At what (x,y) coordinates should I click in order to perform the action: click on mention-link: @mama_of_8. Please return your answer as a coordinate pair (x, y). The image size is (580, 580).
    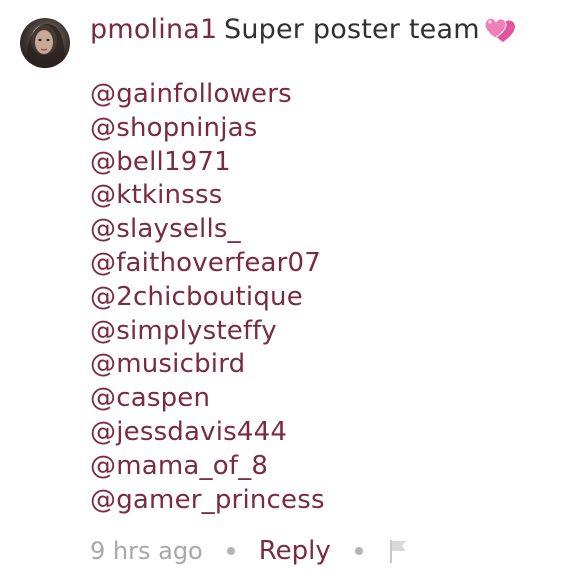
    Looking at the image, I should click on (207, 467).